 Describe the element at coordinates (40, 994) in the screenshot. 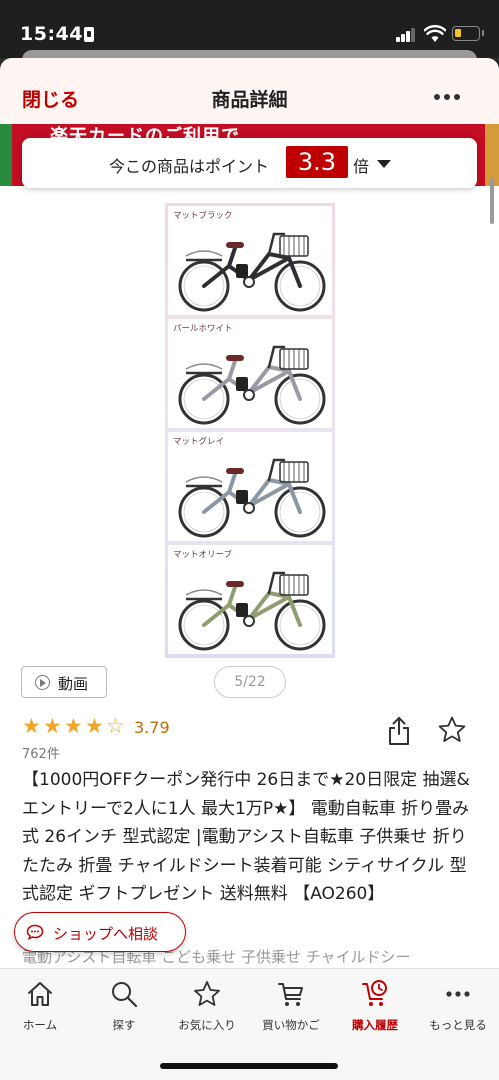

I see `home-icon` at that location.